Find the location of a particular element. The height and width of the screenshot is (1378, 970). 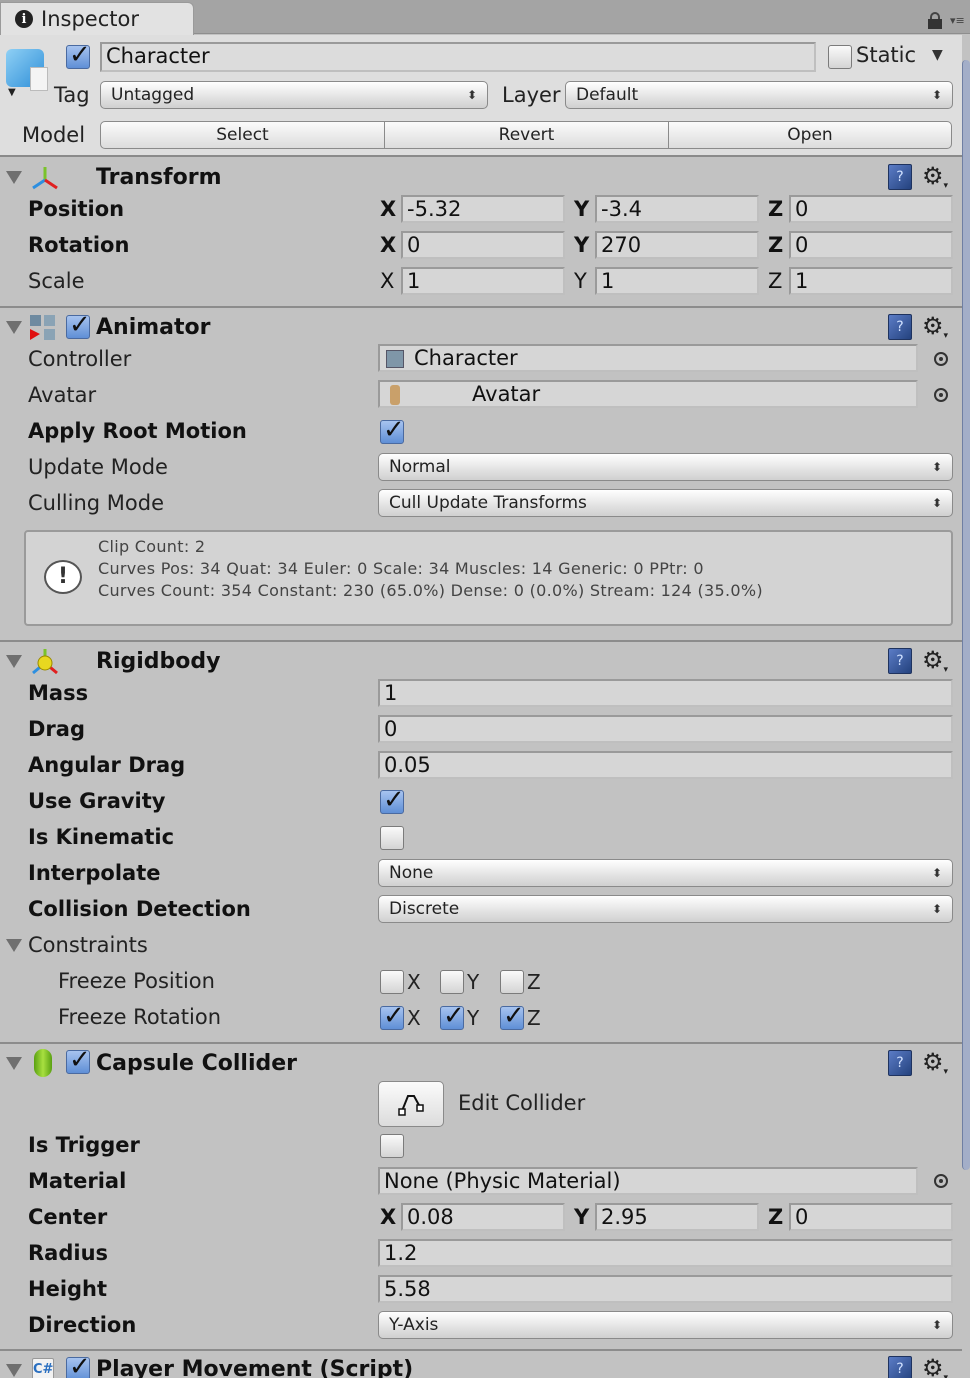

use-gravity-checkbox is located at coordinates (392, 800).